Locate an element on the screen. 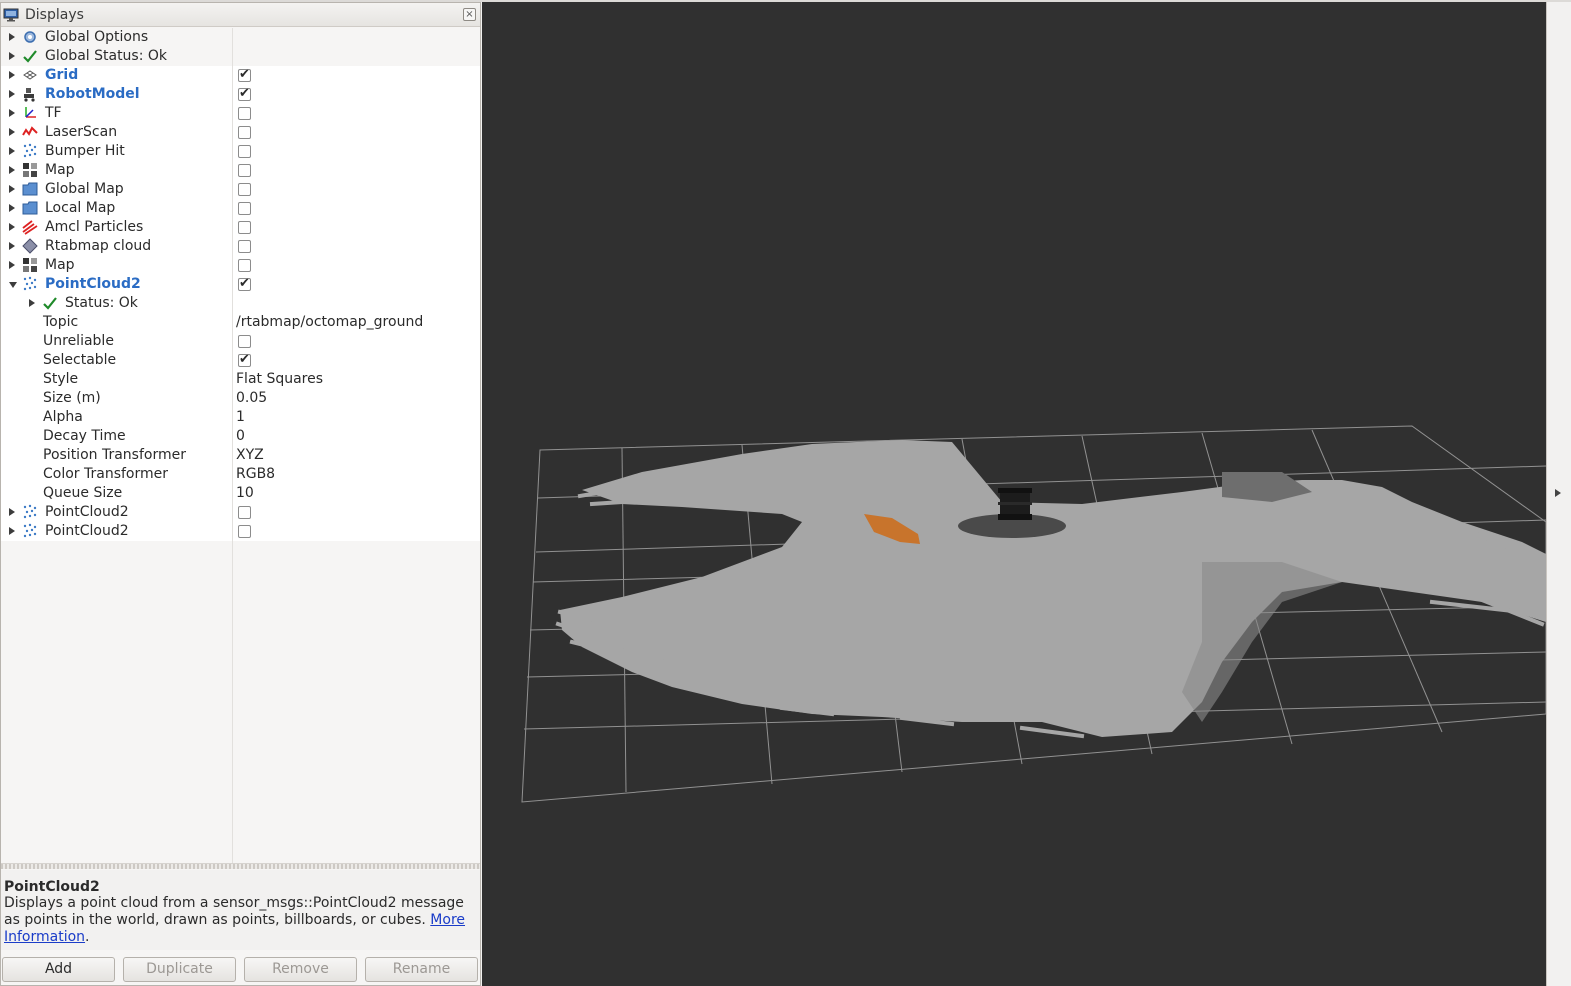 The width and height of the screenshot is (1571, 986). tree-row: Rtabmap cloud is located at coordinates (240, 246).